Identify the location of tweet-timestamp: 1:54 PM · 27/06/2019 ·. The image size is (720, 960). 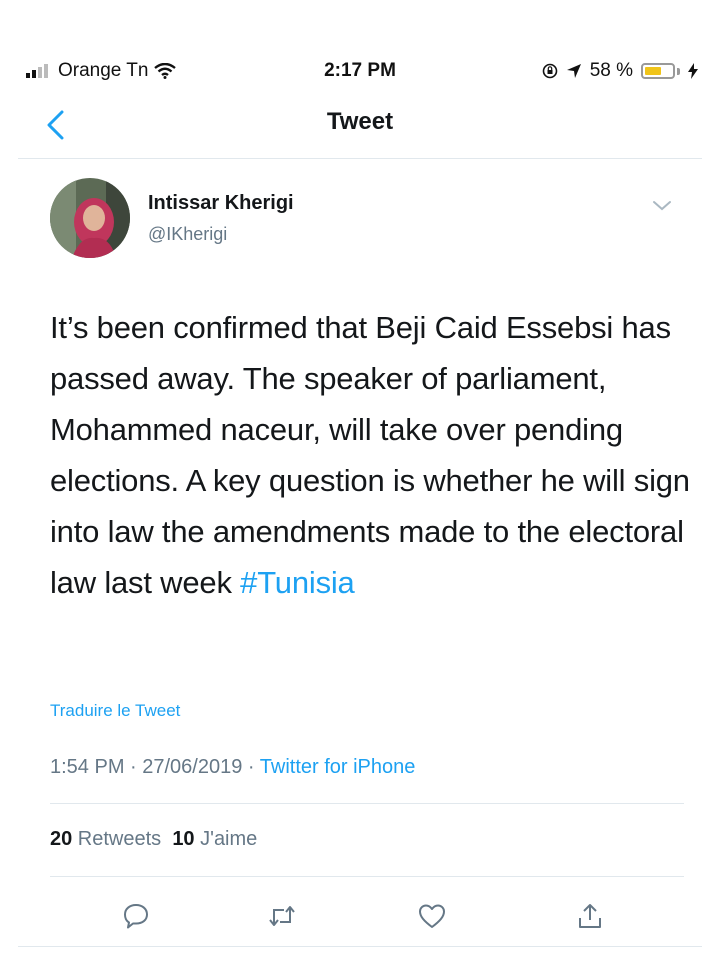
(155, 767).